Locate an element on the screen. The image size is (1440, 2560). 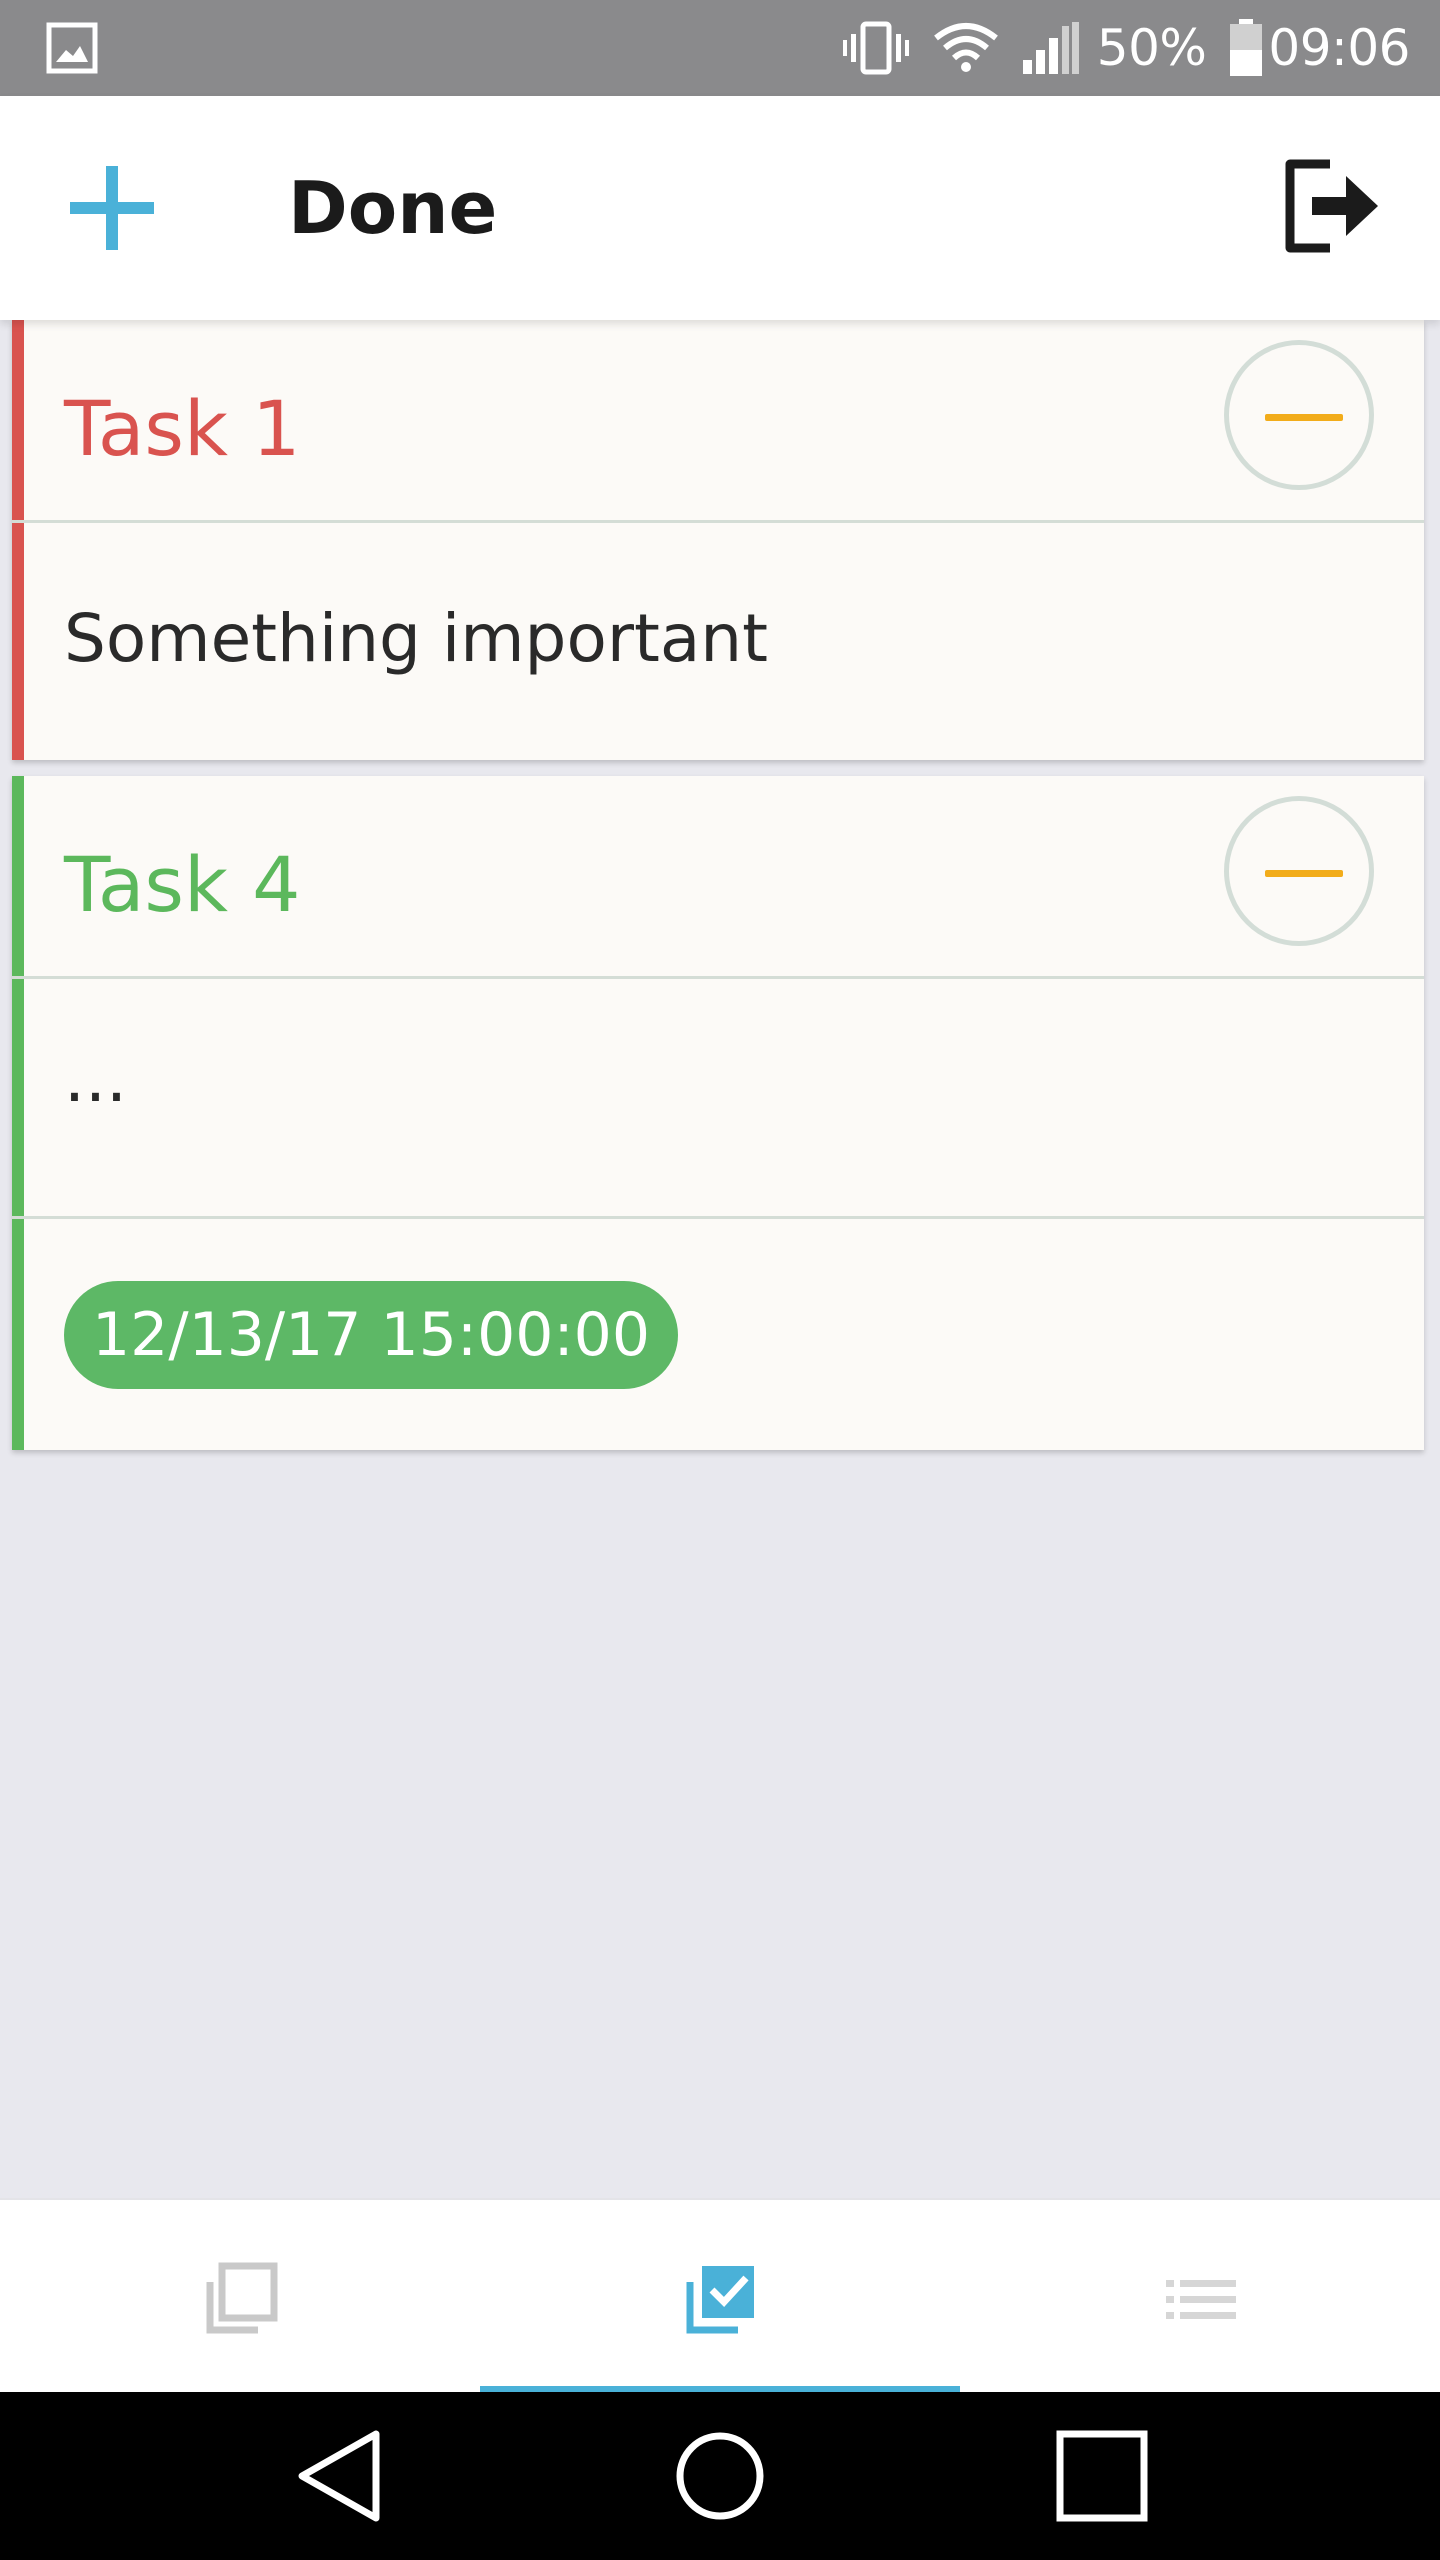
battery-percent: 50% is located at coordinates (1151, 48).